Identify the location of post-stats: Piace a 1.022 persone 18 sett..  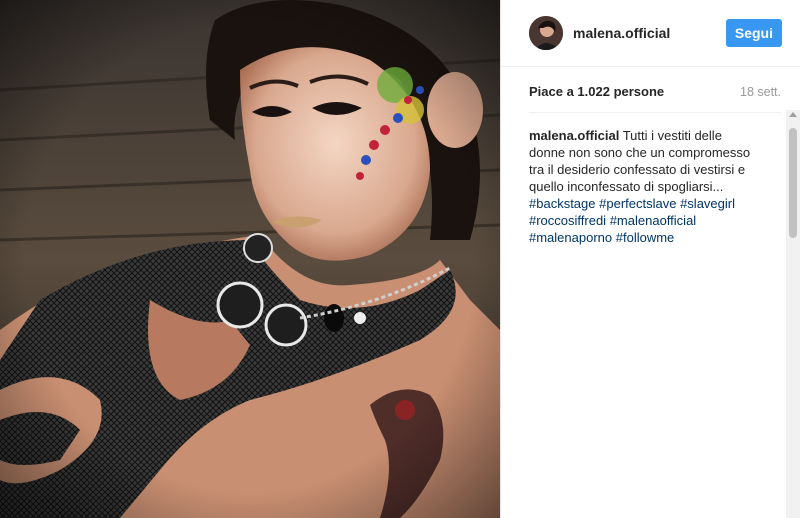
(655, 90).